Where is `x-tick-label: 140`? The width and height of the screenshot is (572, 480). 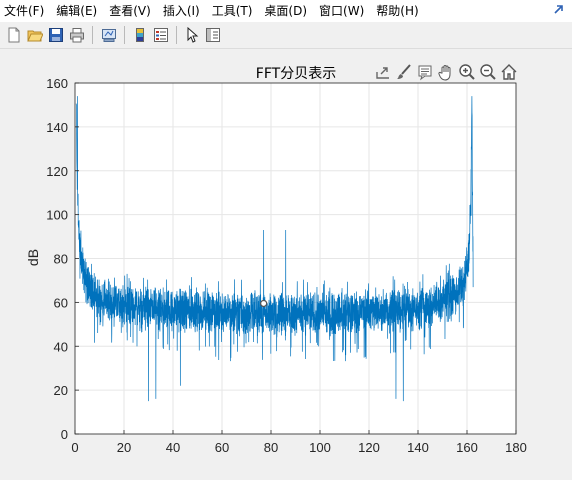 x-tick-label: 140 is located at coordinates (418, 447).